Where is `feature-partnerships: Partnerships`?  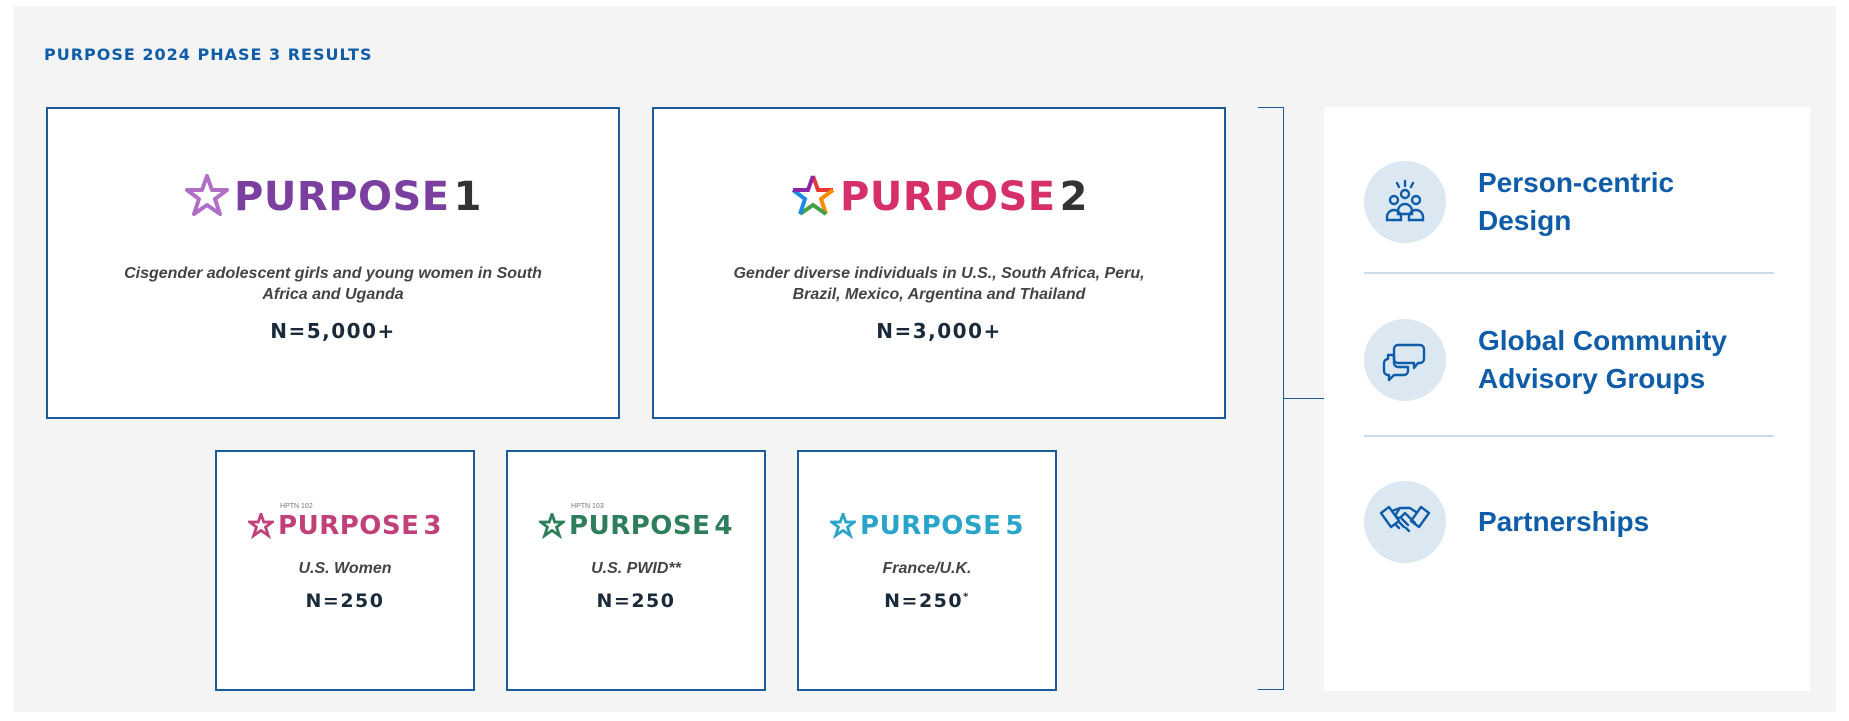
feature-partnerships: Partnerships is located at coordinates (1569, 522).